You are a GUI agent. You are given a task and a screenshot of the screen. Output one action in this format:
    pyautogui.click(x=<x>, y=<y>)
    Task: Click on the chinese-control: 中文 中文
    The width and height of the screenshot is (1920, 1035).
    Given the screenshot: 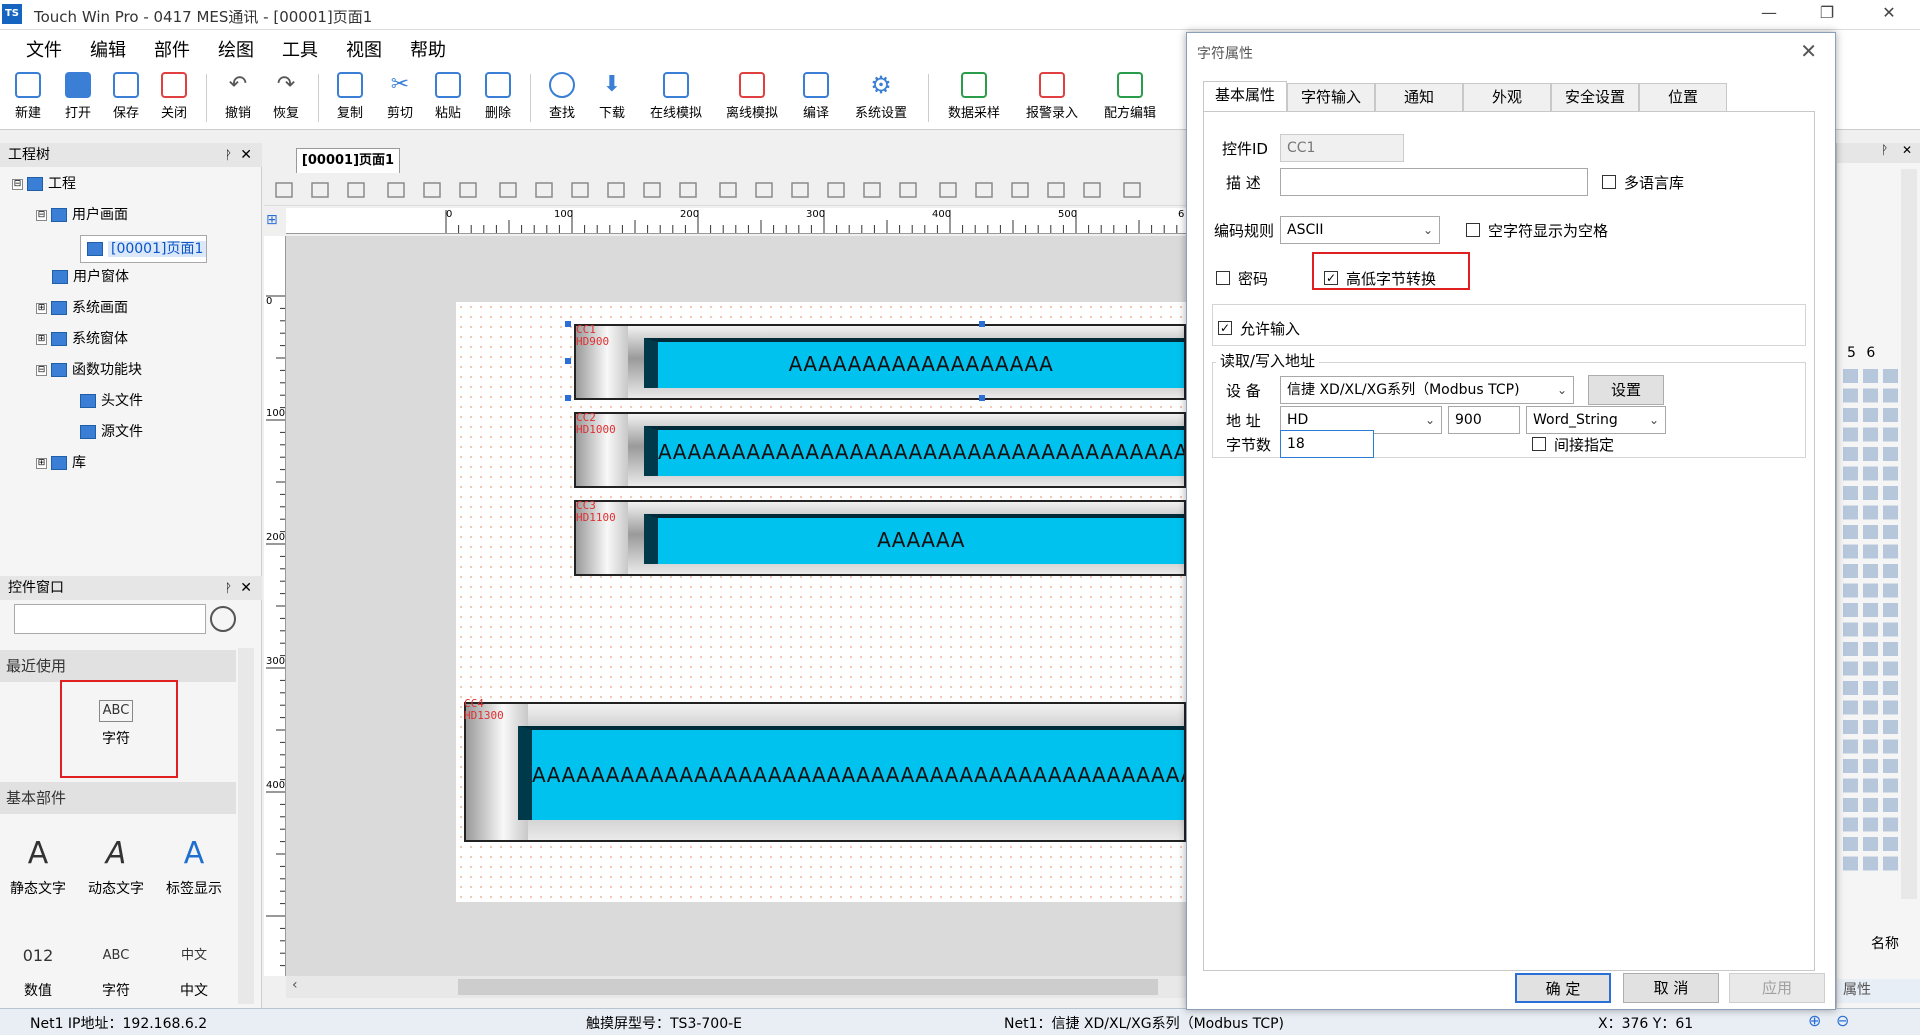 What is the action you would take?
    pyautogui.click(x=194, y=969)
    